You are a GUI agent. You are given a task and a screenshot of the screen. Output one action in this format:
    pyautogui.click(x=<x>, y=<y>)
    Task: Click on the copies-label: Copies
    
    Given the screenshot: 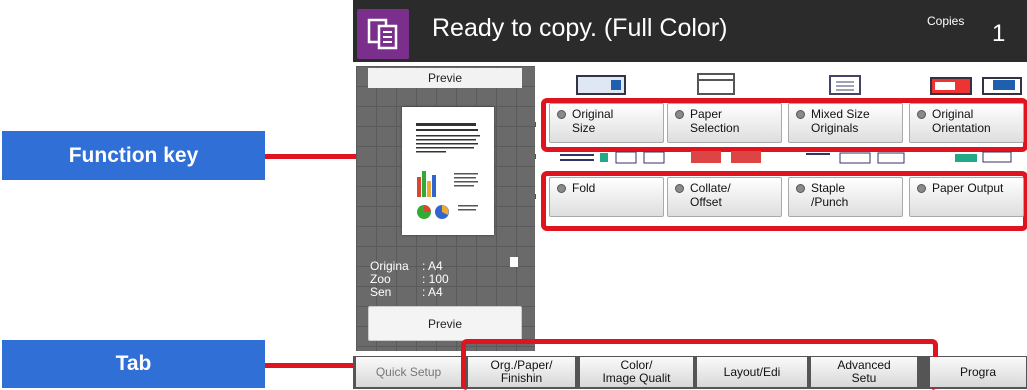 What is the action you would take?
    pyautogui.click(x=946, y=21)
    